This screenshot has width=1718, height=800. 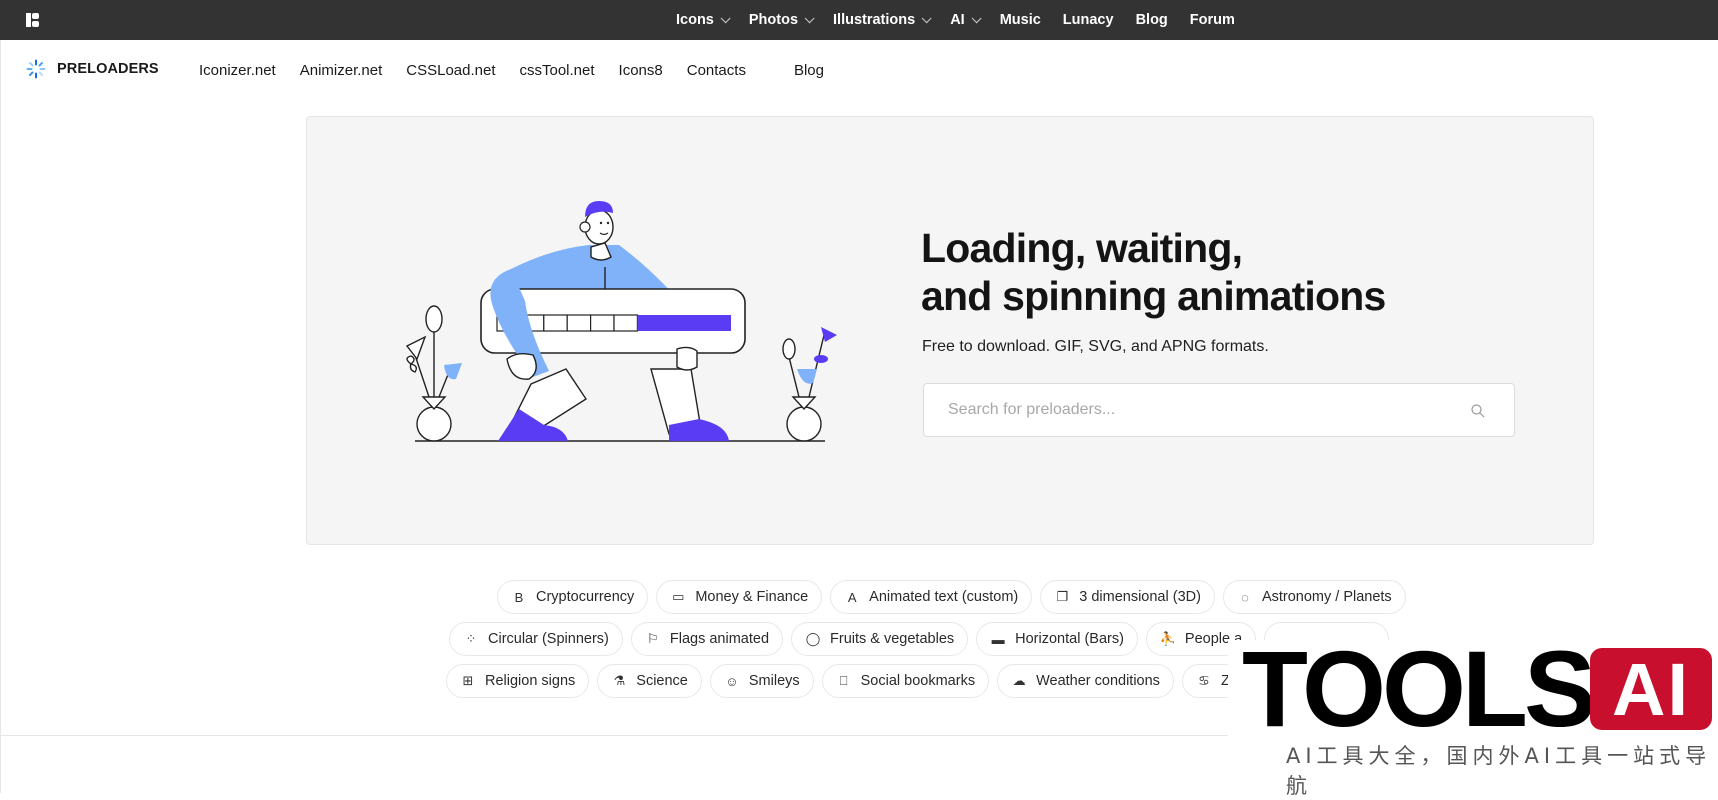 I want to click on subnav-link-iconizer-net: Iconizer.net, so click(x=237, y=70).